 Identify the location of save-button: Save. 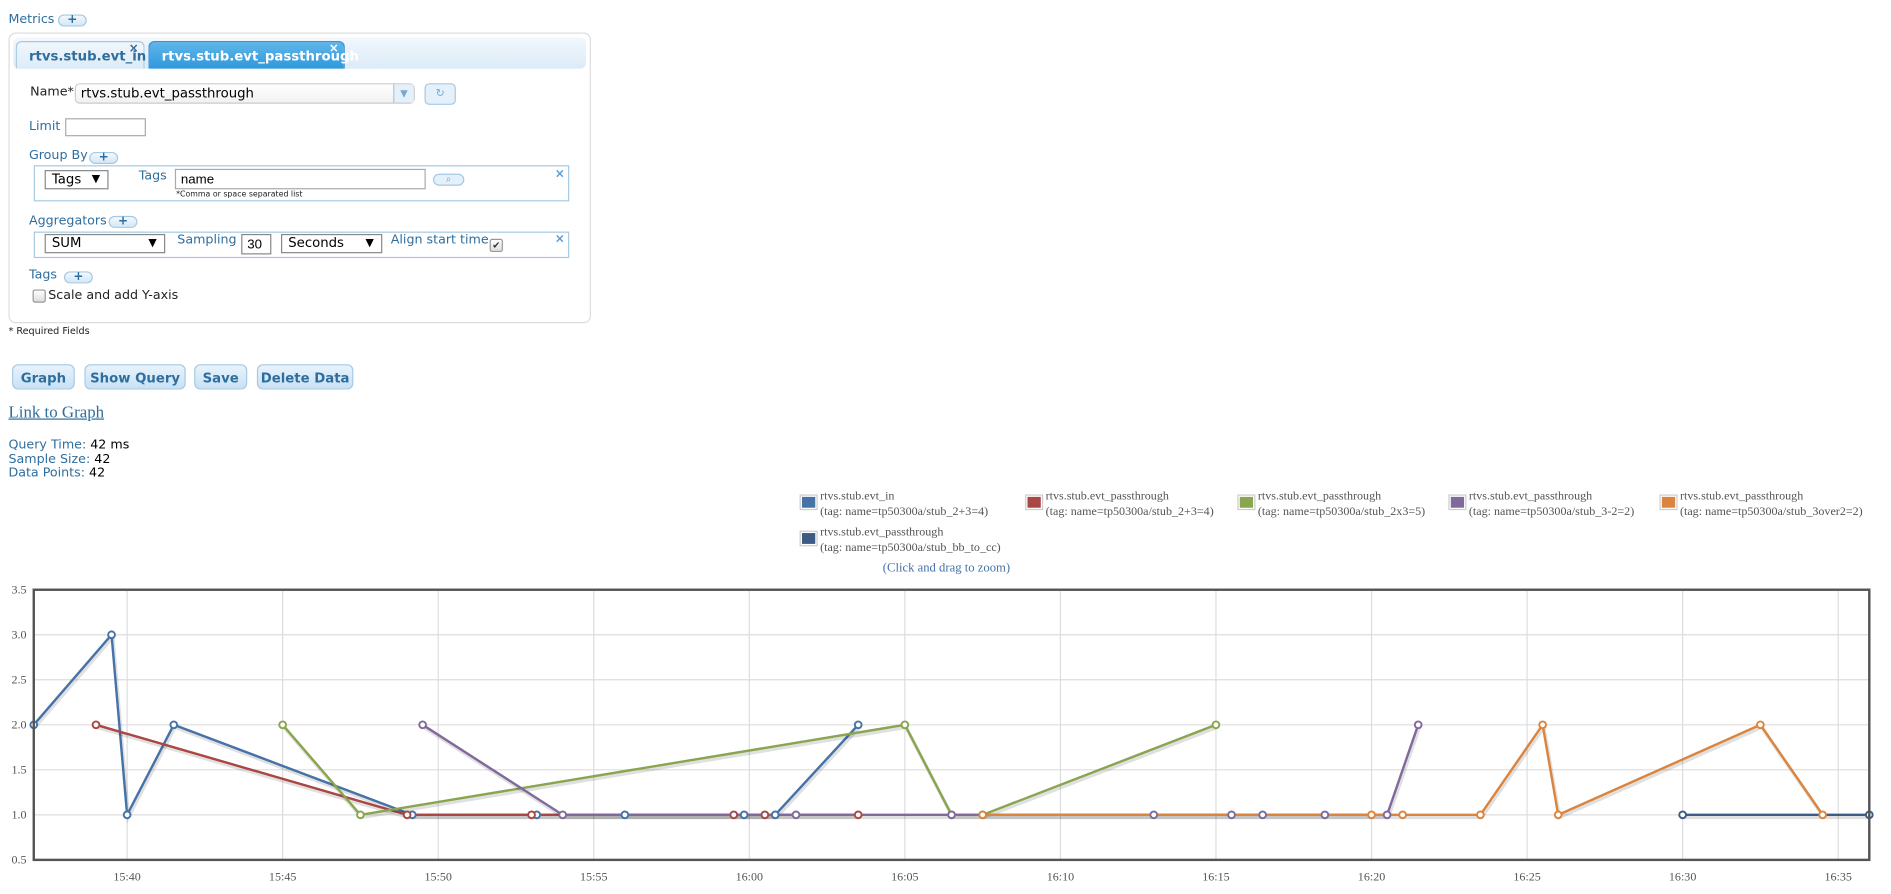
(221, 377).